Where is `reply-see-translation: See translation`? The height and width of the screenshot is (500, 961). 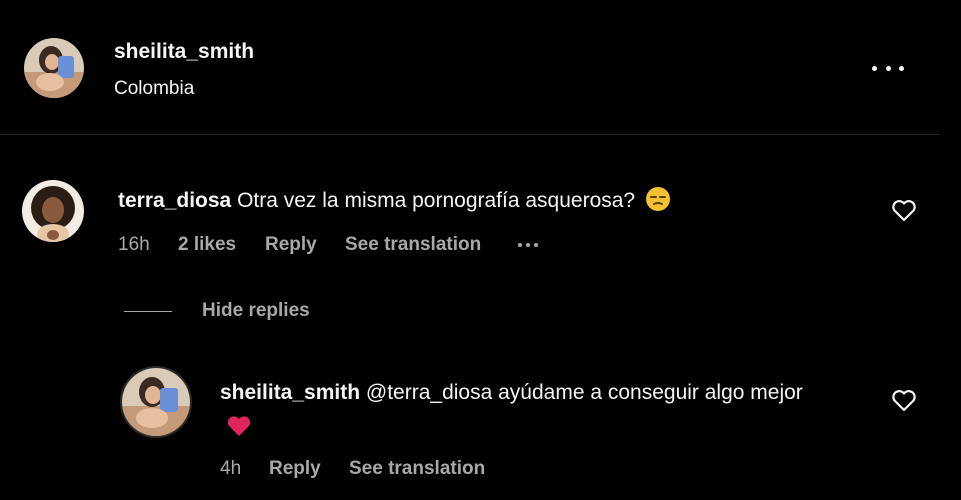 reply-see-translation: See translation is located at coordinates (417, 469).